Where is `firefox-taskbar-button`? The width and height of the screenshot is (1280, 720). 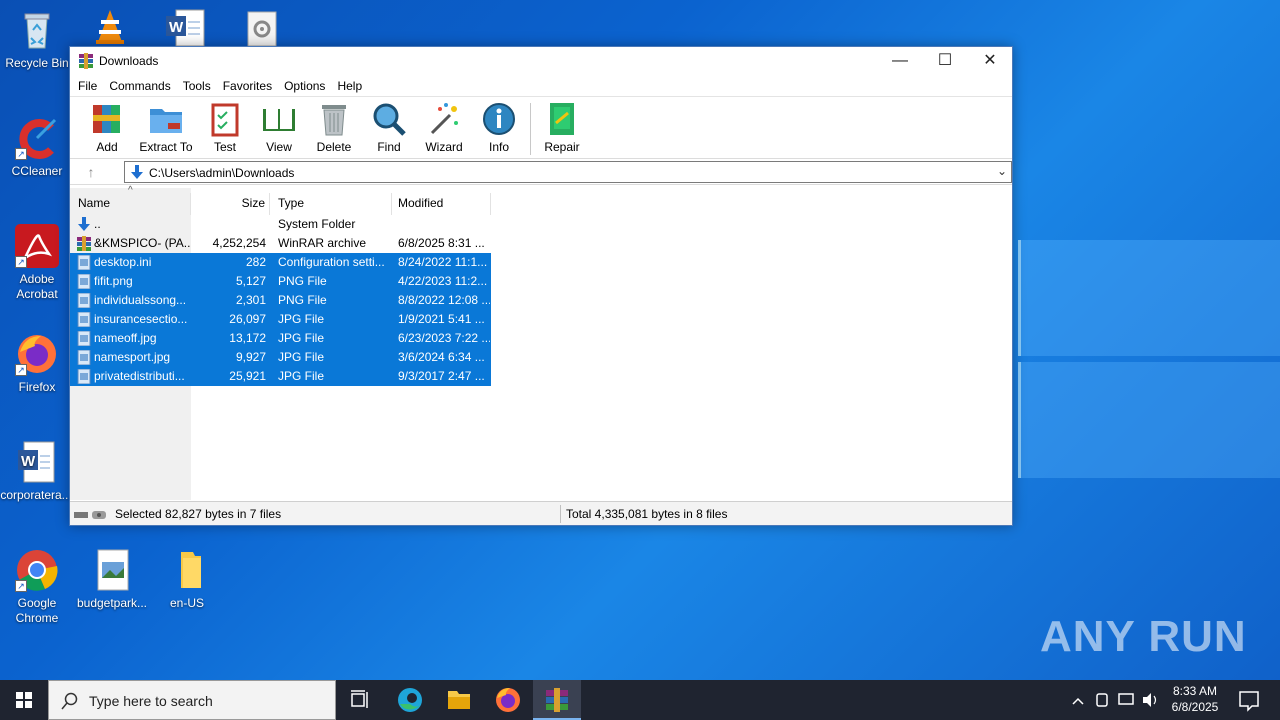 firefox-taskbar-button is located at coordinates (508, 700).